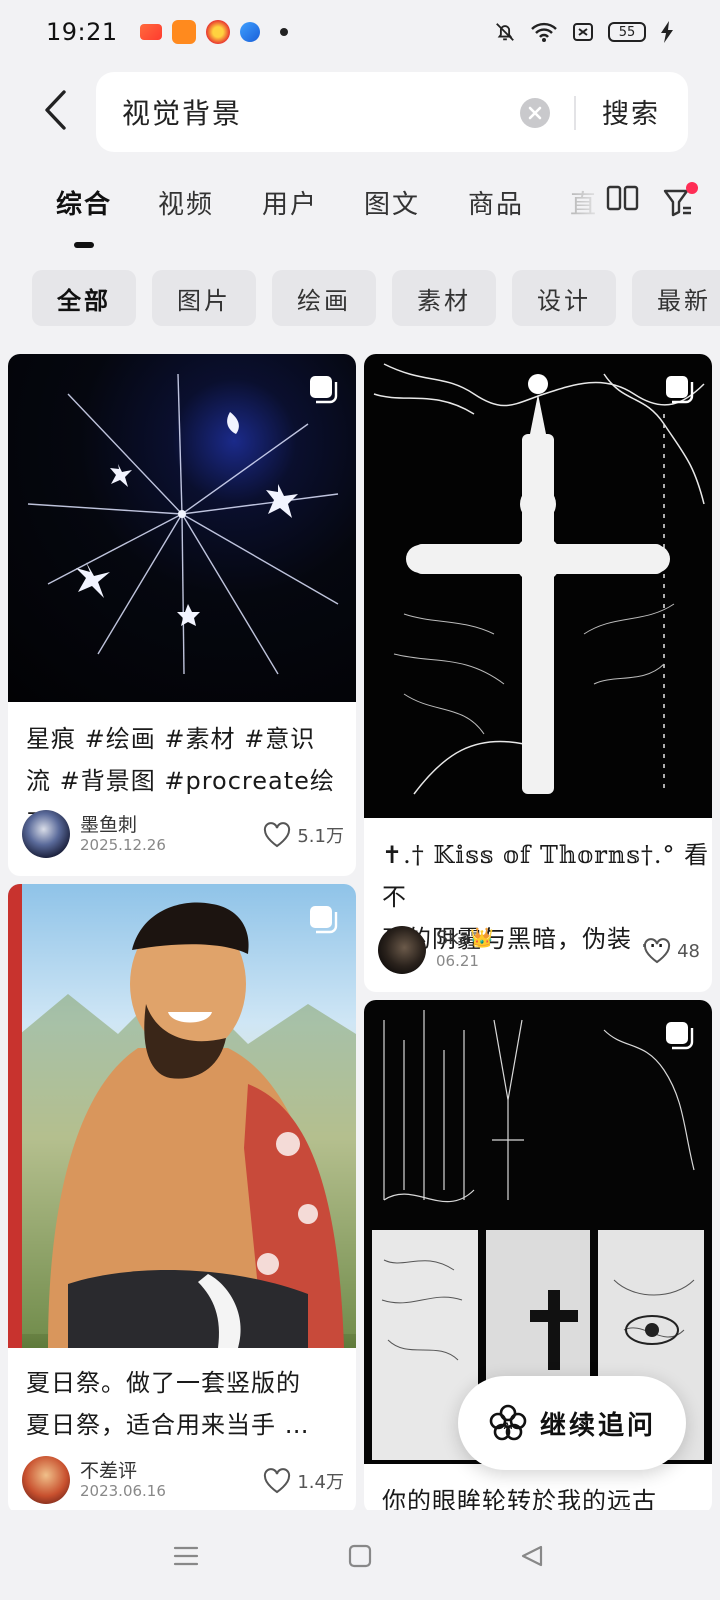 This screenshot has width=720, height=1600. Describe the element at coordinates (444, 298) in the screenshot. I see `chip-material: 素材` at that location.